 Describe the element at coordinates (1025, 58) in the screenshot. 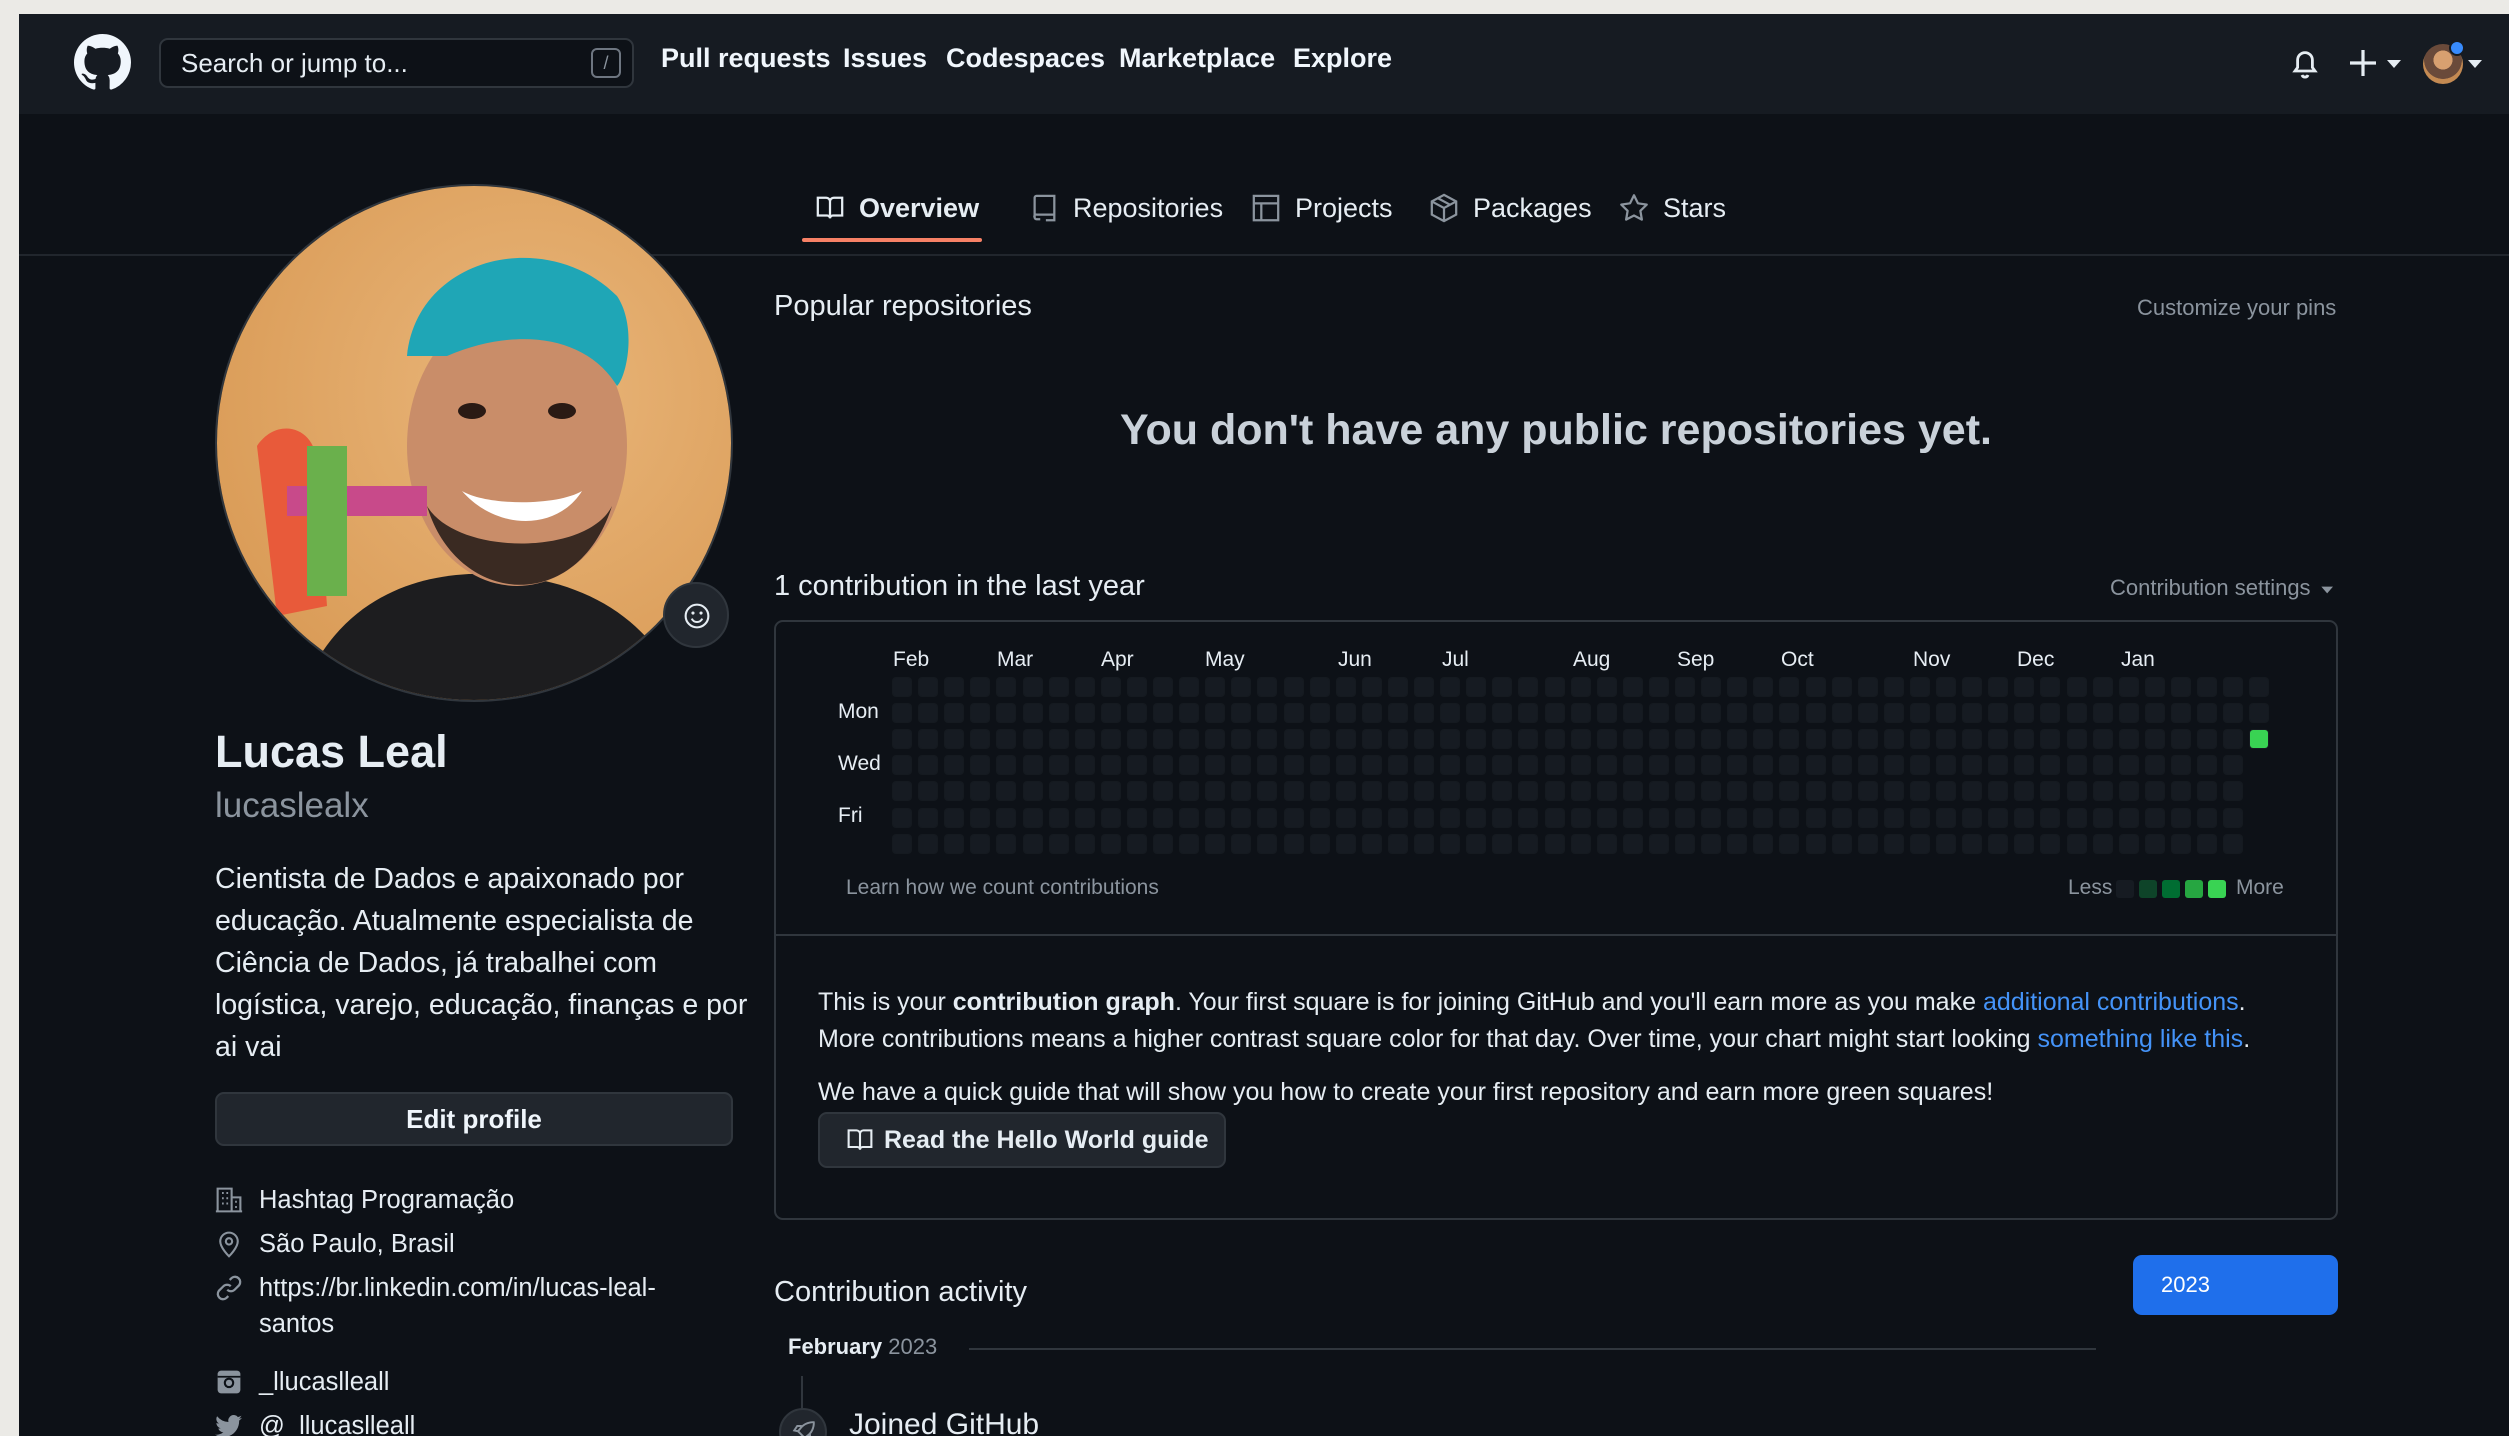

I see `nav-codespaces: Codespaces` at that location.